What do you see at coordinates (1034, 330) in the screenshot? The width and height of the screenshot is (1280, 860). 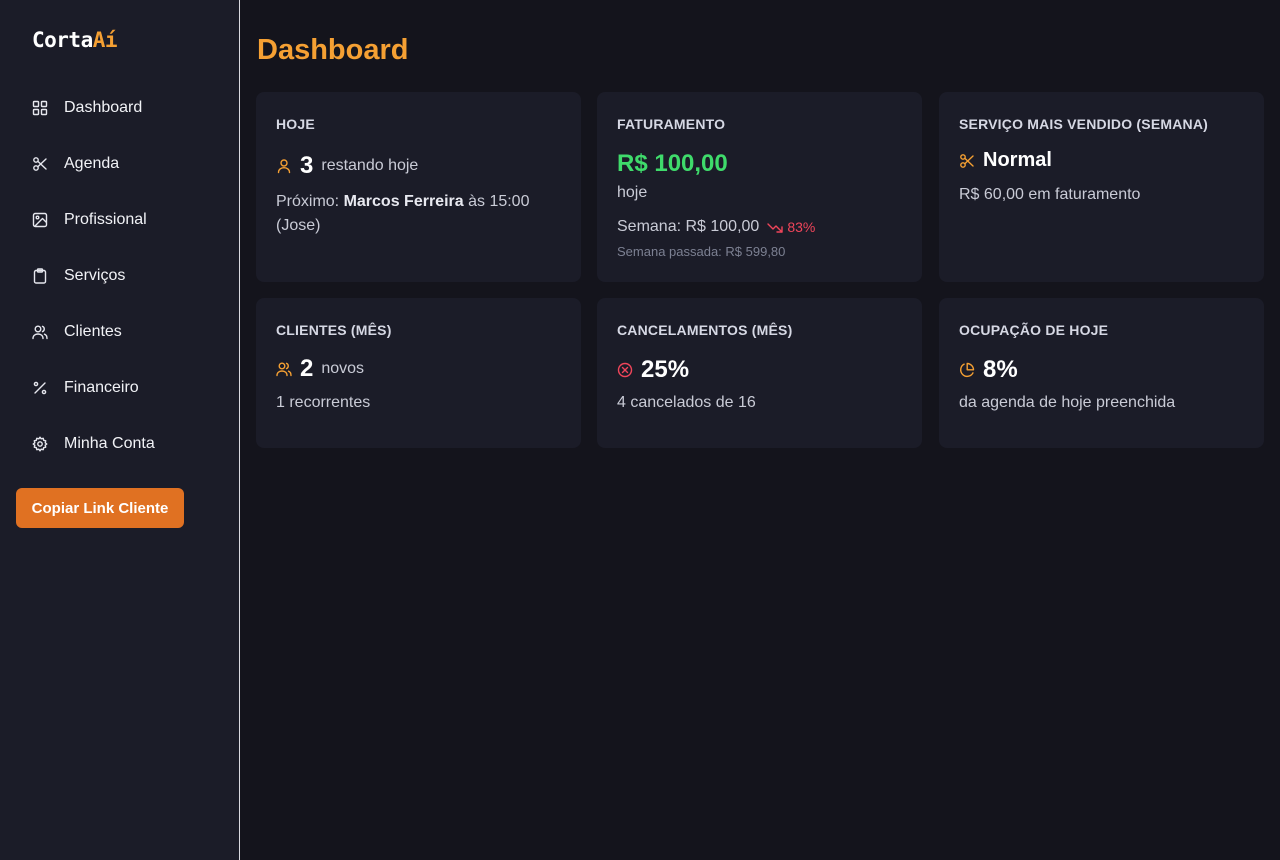 I see `card-title: OCUPAÇÃO DE HOJE` at bounding box center [1034, 330].